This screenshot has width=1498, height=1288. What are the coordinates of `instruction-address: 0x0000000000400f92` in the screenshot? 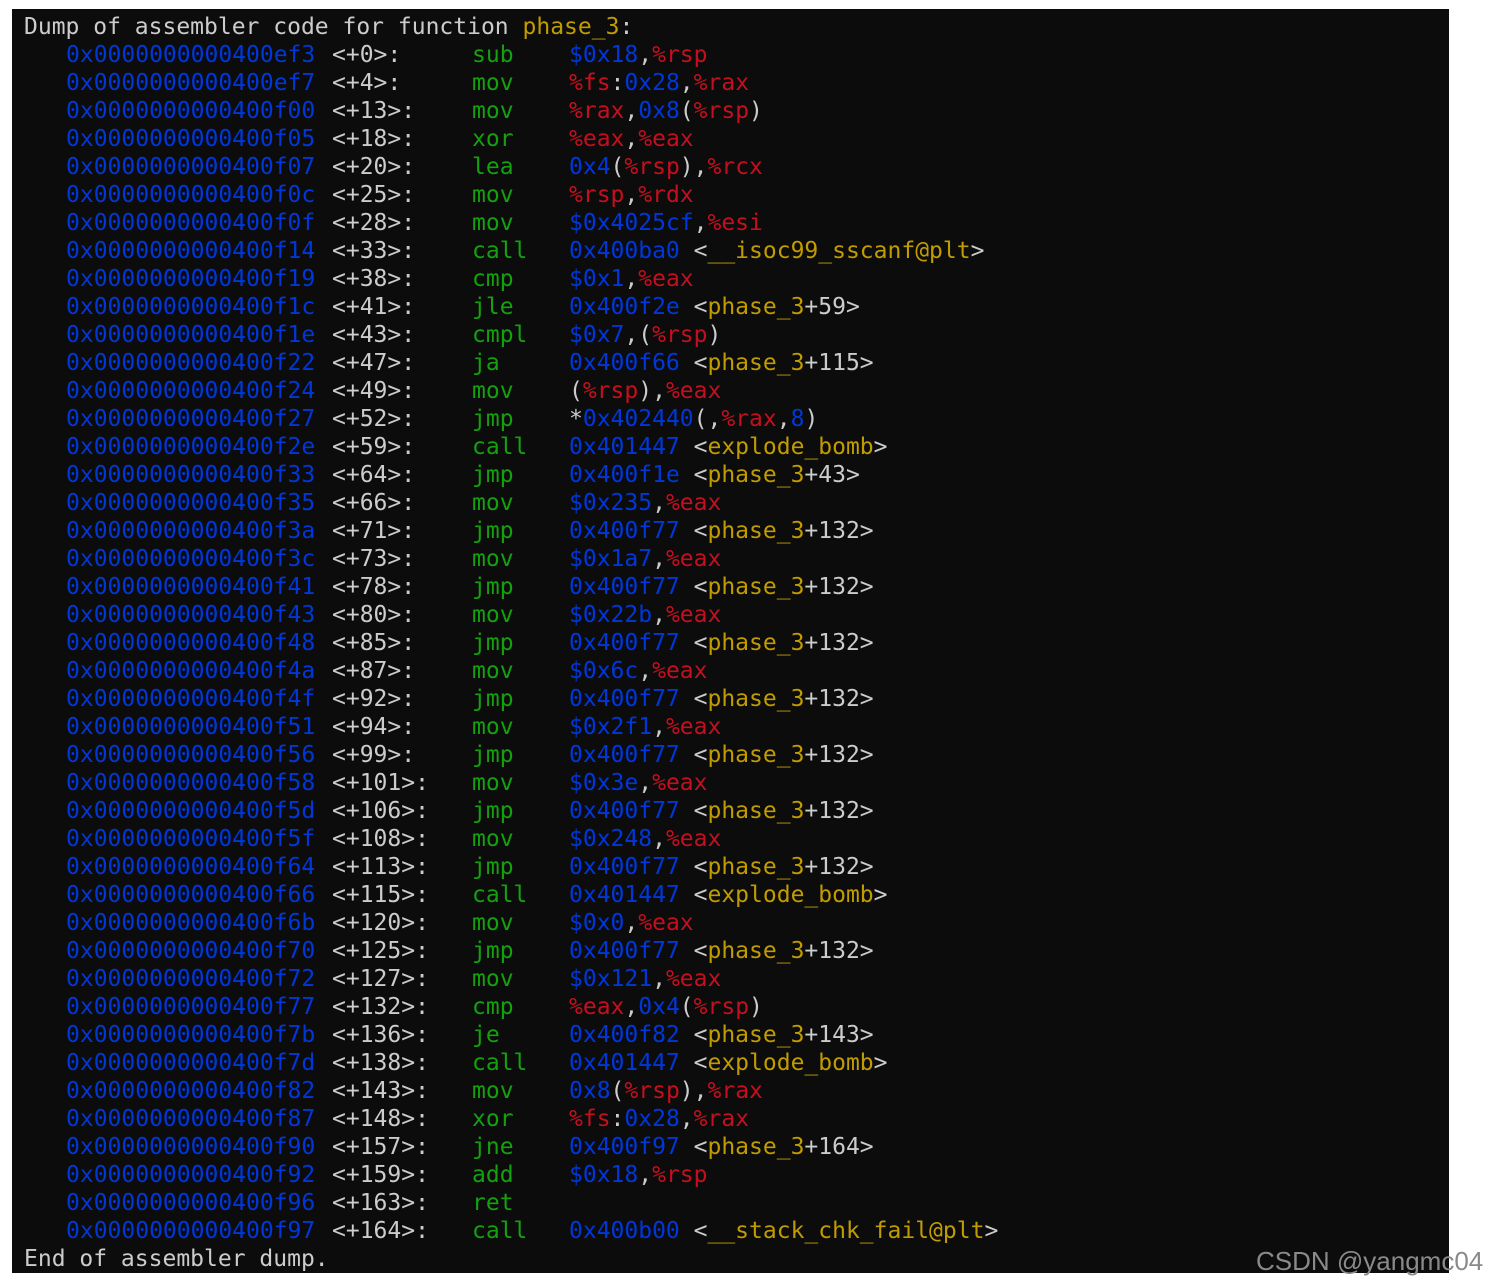 It's located at (191, 1175).